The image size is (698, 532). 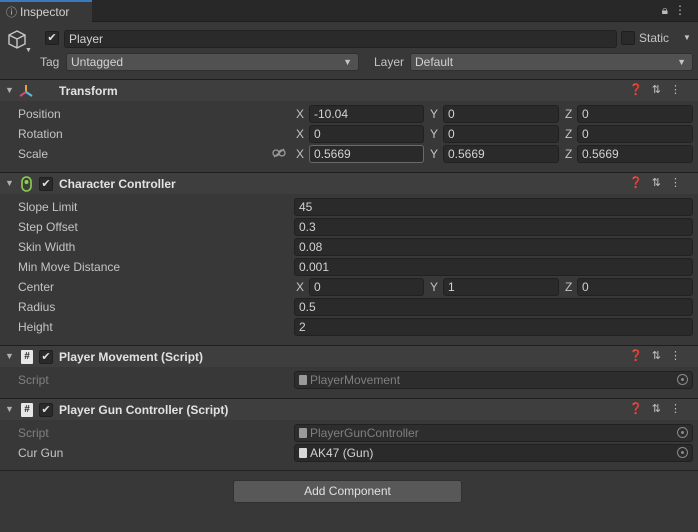 I want to click on tab-bar, so click(x=349, y=11).